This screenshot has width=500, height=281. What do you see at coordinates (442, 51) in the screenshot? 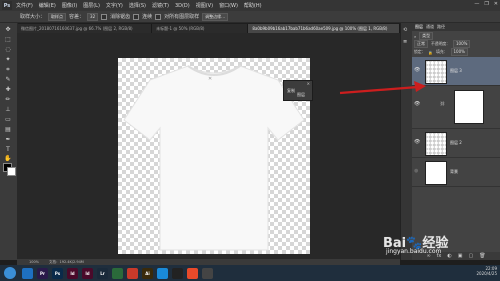
I see `fill-label: 填充：` at bounding box center [442, 51].